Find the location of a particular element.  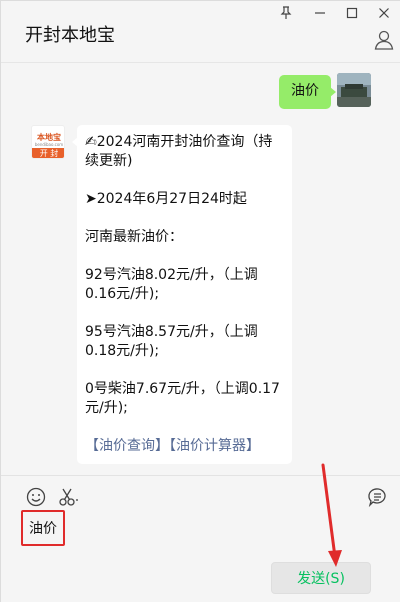

pin-icon is located at coordinates (286, 12).